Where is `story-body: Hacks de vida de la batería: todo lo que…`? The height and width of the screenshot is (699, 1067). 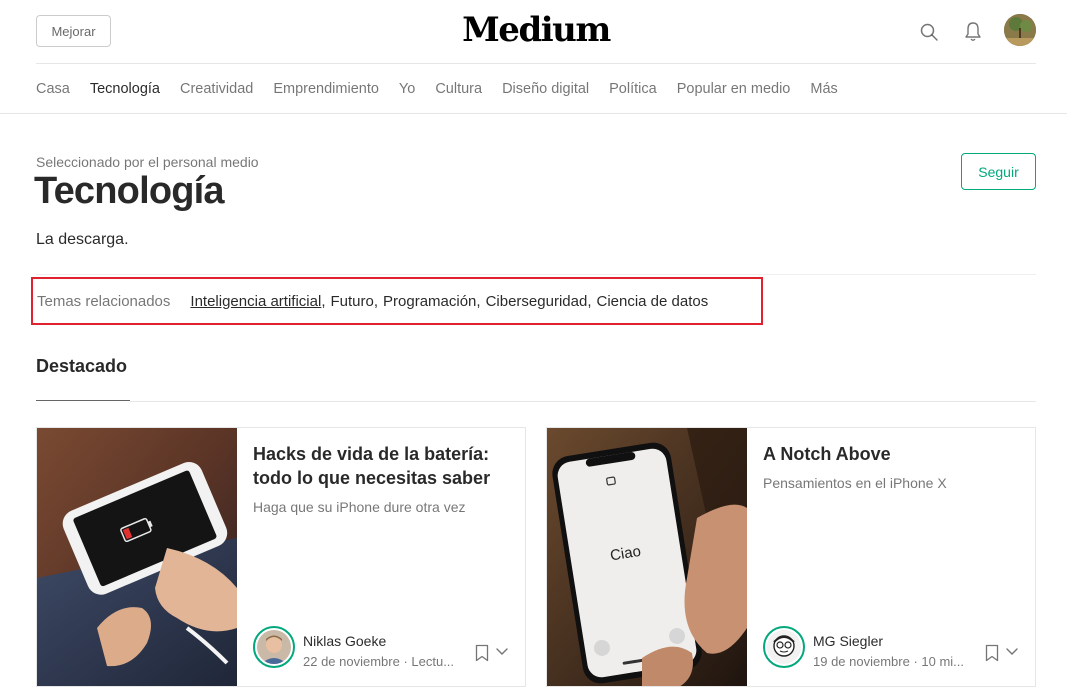 story-body: Hacks de vida de la batería: todo lo que… is located at coordinates (383, 557).